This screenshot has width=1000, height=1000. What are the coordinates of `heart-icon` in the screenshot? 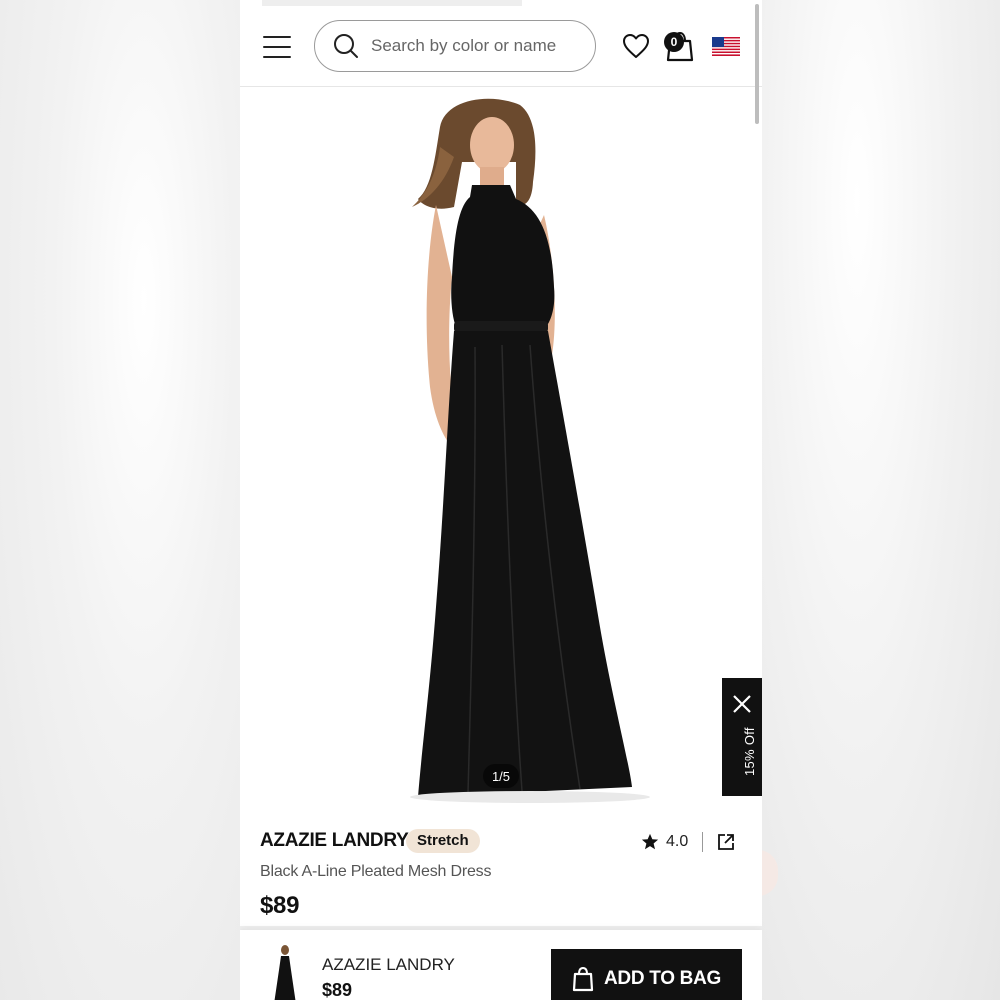 It's located at (636, 46).